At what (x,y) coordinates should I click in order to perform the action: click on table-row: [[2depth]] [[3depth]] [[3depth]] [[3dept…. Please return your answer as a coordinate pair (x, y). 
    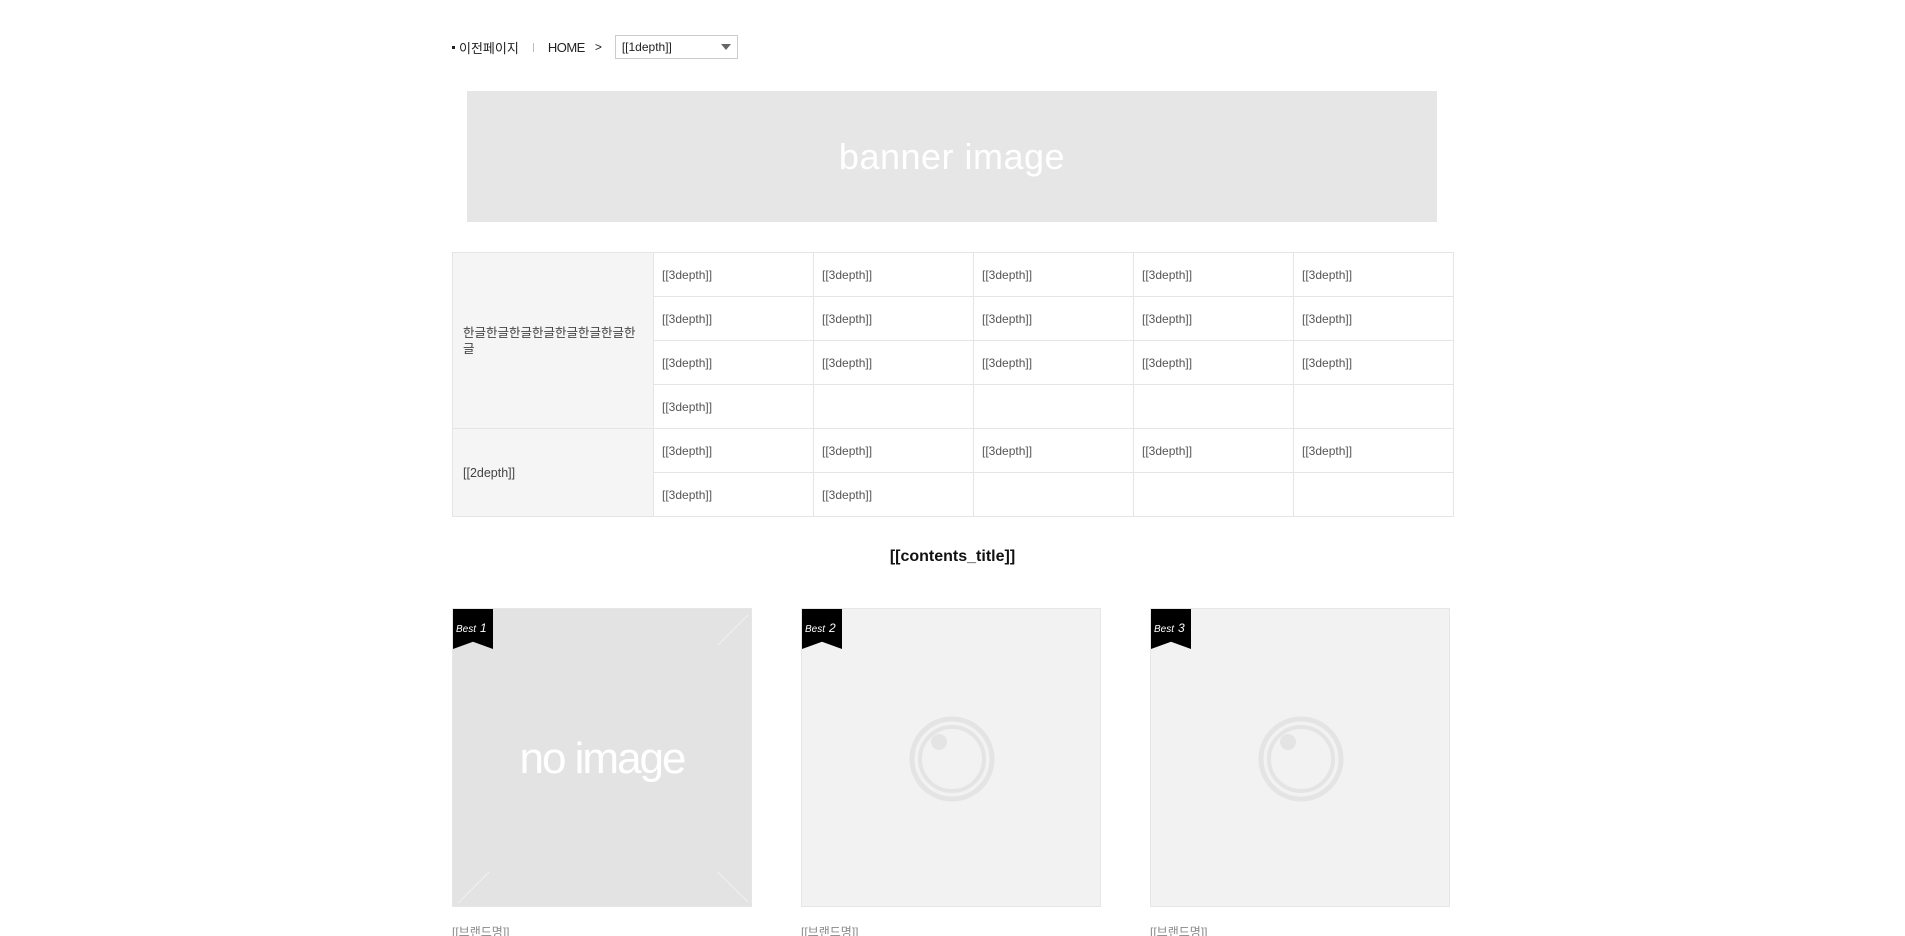
    Looking at the image, I should click on (953, 472).